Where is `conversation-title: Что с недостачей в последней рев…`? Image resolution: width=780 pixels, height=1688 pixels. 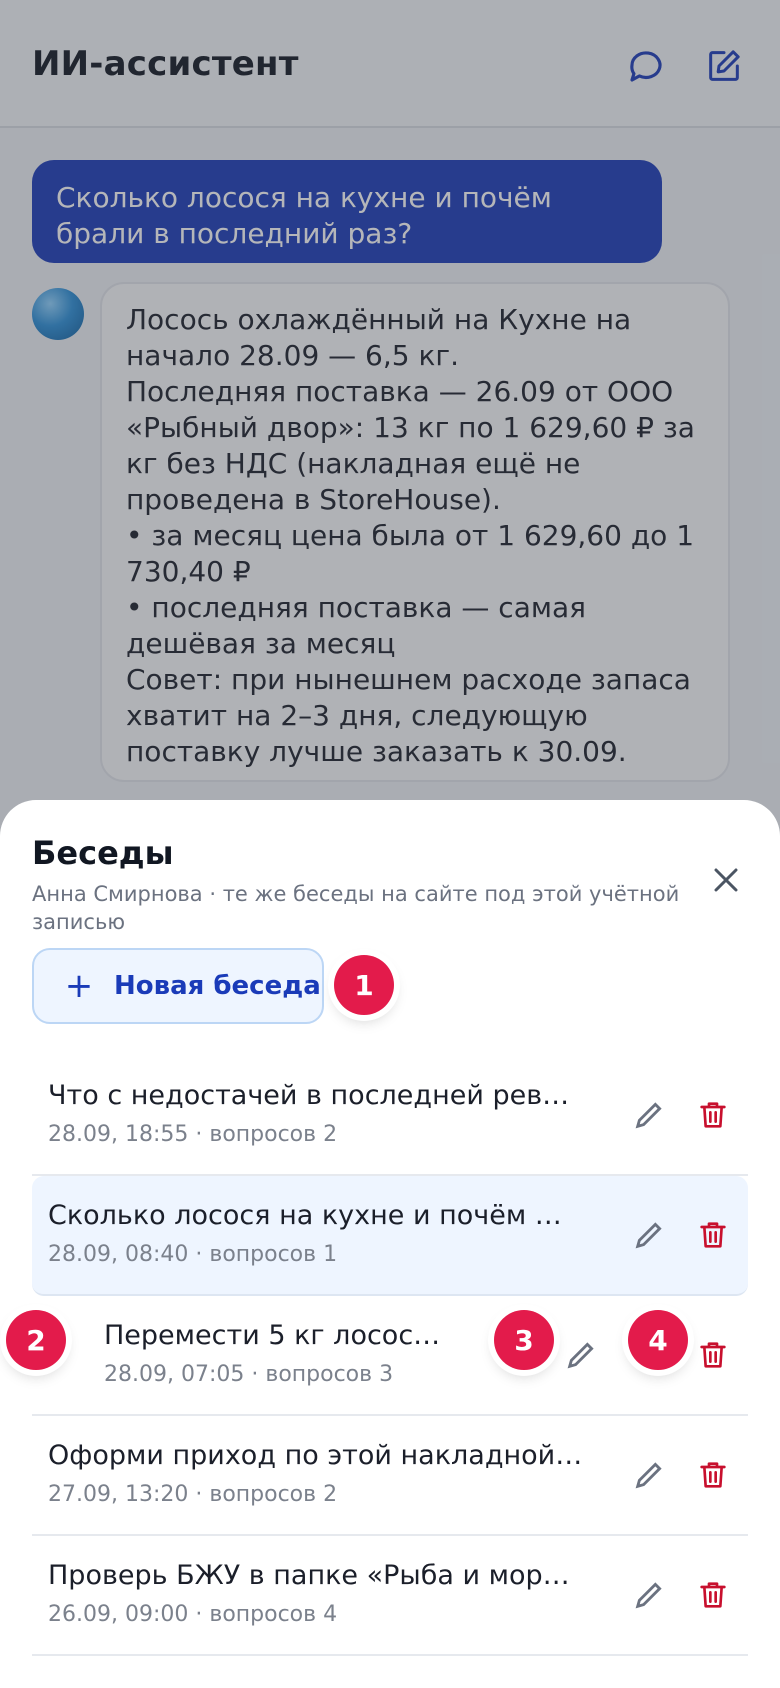 conversation-title: Что с недостачей в последней рев… is located at coordinates (309, 1095).